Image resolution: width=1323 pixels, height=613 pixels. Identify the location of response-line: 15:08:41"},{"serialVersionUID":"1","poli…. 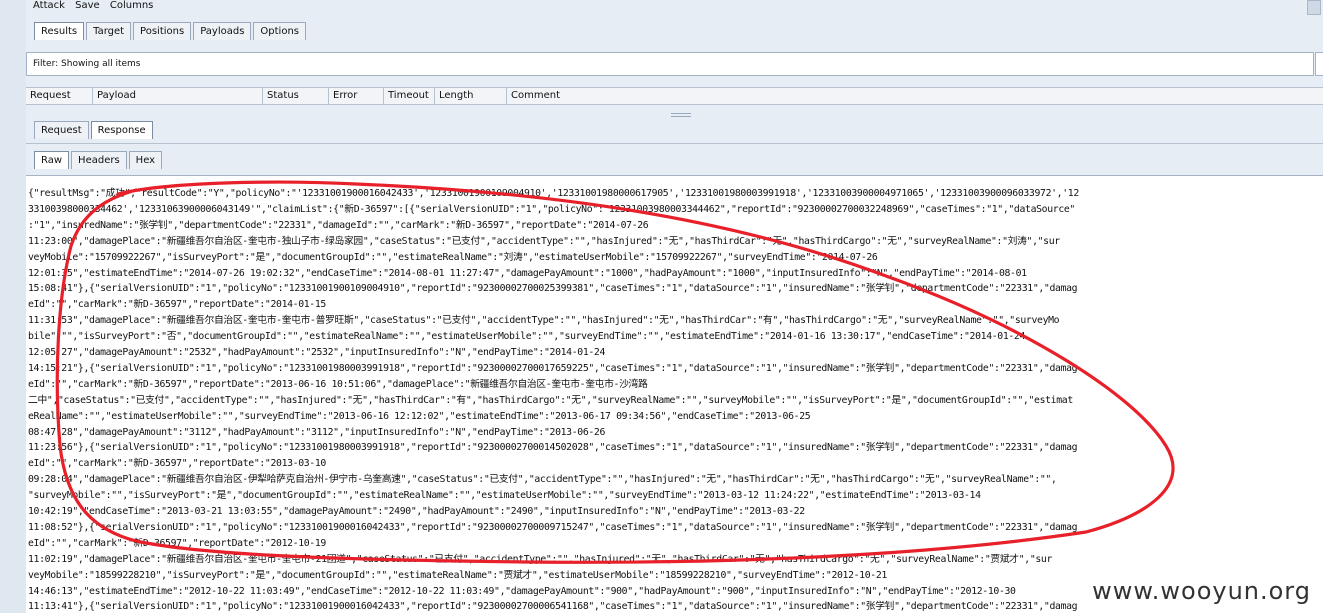
(553, 289).